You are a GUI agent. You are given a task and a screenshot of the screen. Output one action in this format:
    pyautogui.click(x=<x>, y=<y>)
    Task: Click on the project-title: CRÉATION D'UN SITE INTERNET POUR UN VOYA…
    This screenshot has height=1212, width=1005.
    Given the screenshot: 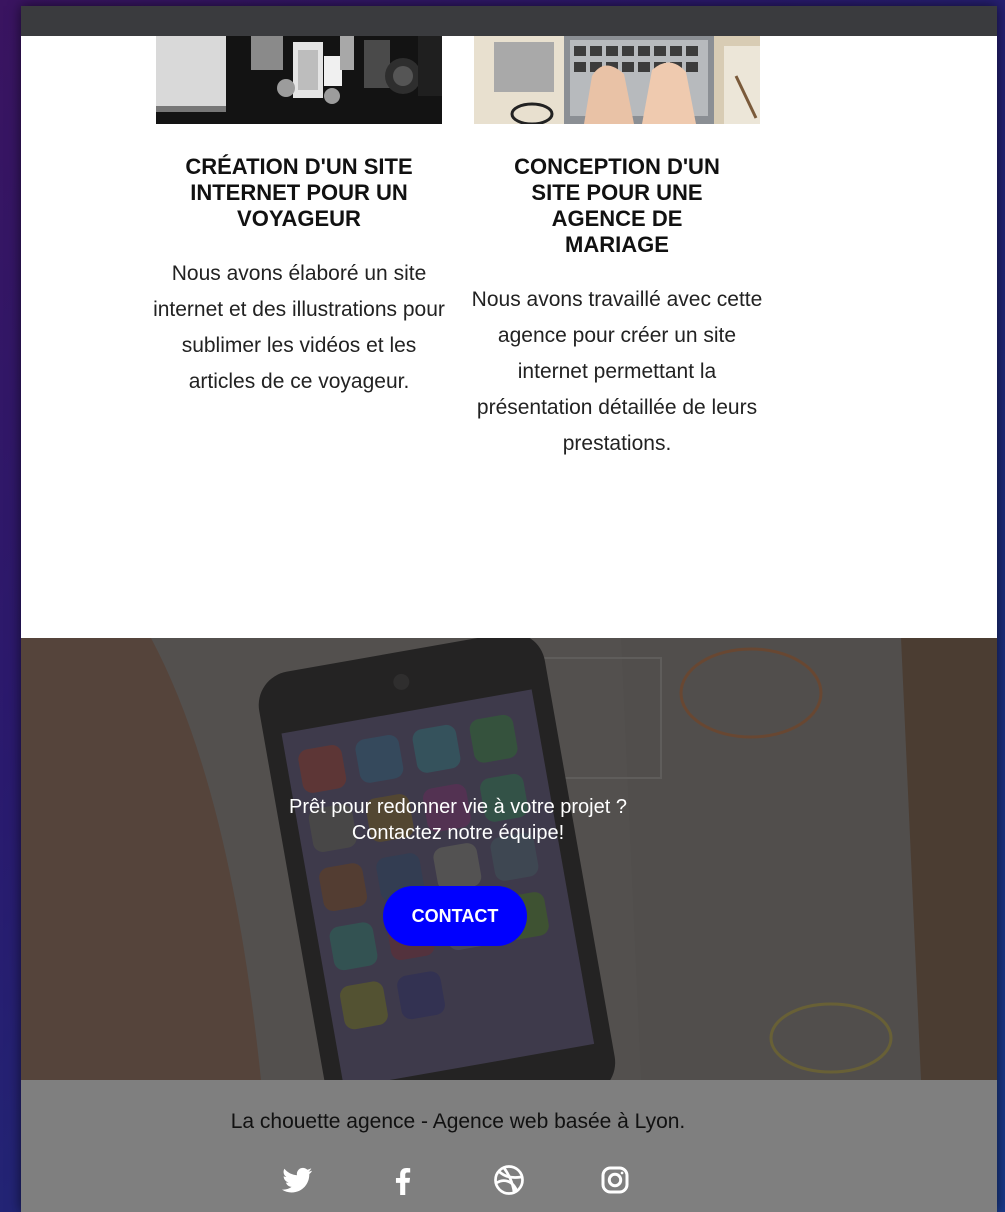 What is the action you would take?
    pyautogui.click(x=299, y=193)
    